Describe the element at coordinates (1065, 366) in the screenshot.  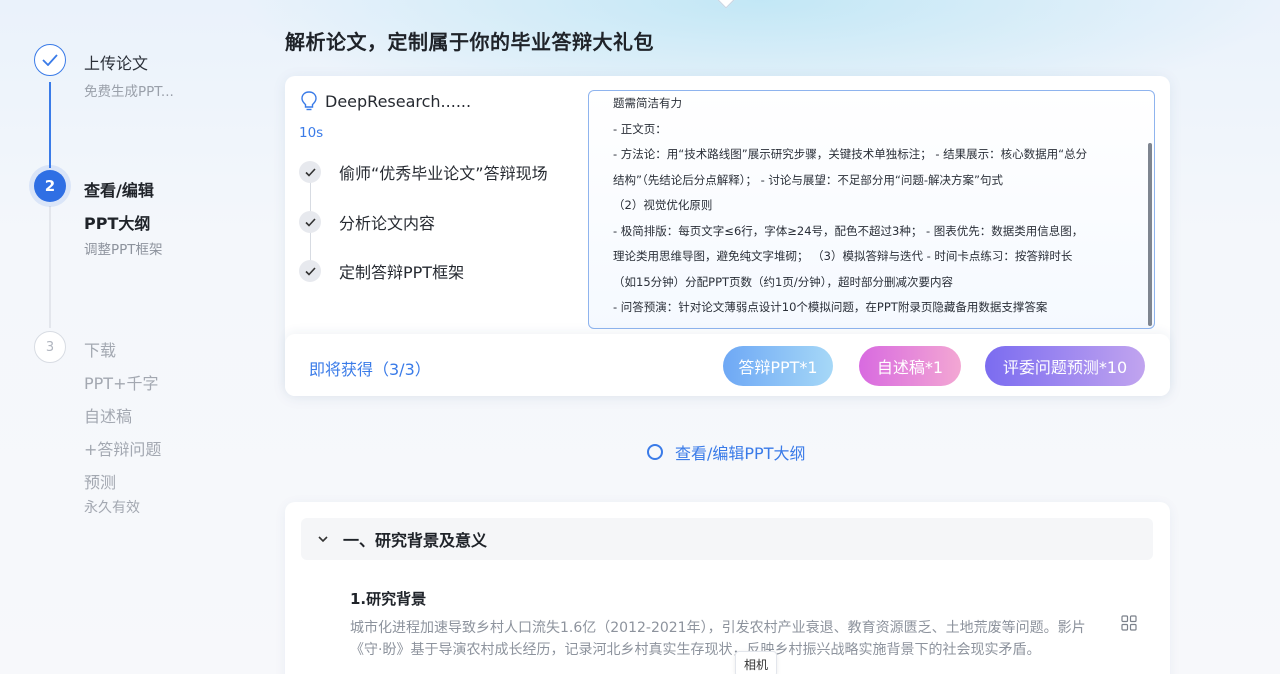
I see `reward-questions-badge: 评委问题预测*10` at that location.